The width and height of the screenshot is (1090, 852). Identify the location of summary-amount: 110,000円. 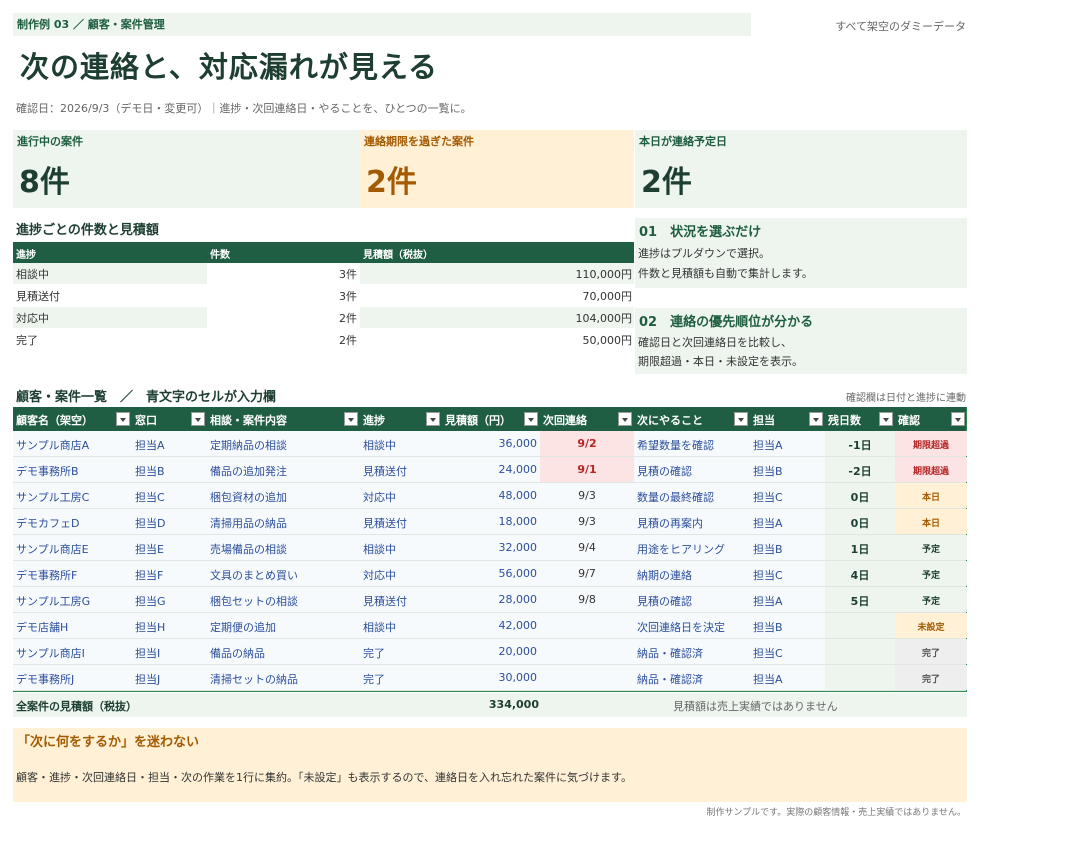
(497, 273).